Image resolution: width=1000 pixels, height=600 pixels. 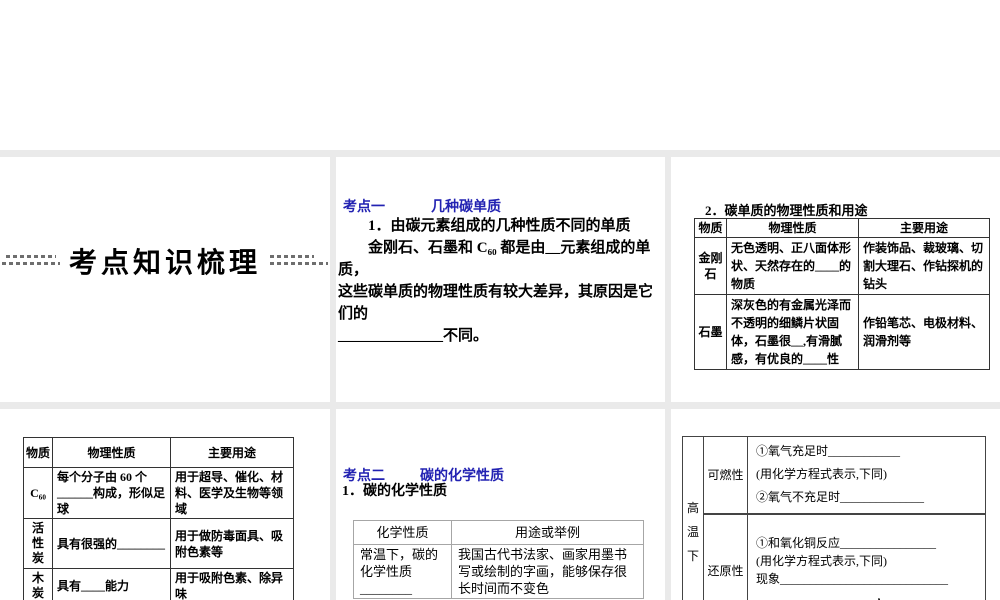 What do you see at coordinates (232, 493) in the screenshot?
I see `cell-use: 用于超导、催化、材料、医学及生物等领域` at bounding box center [232, 493].